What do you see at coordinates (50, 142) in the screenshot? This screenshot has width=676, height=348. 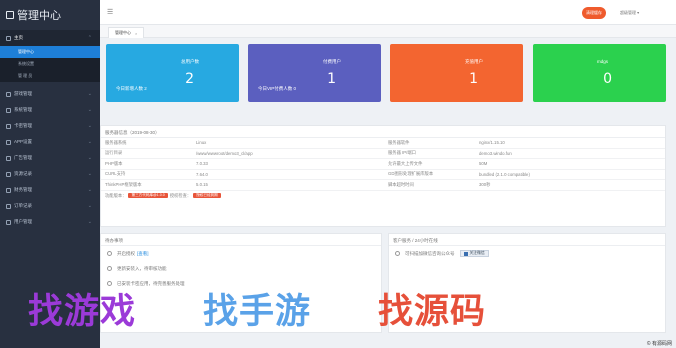 I see `sidebar-item-app: APP设置 ⌄` at bounding box center [50, 142].